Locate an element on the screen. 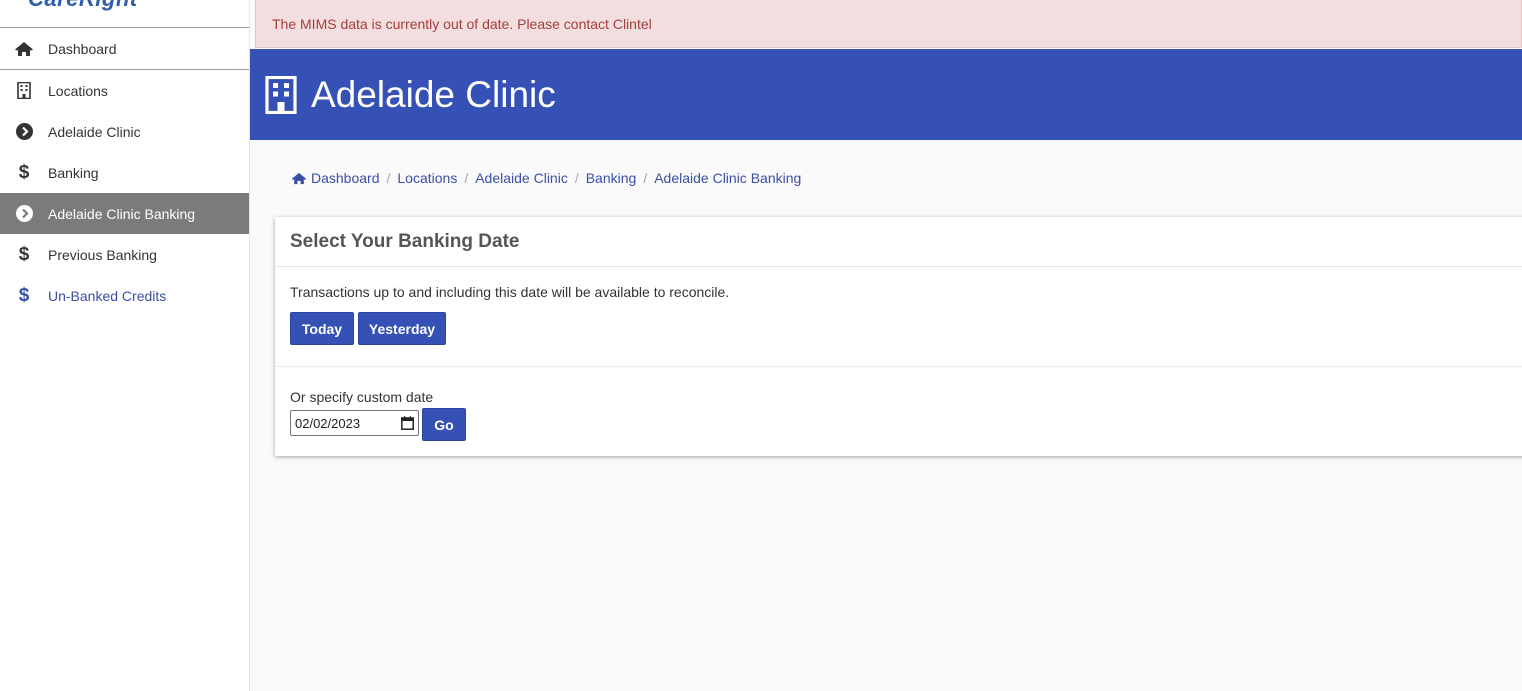  sidebar-item-label: Un-Banked Credits is located at coordinates (107, 295).